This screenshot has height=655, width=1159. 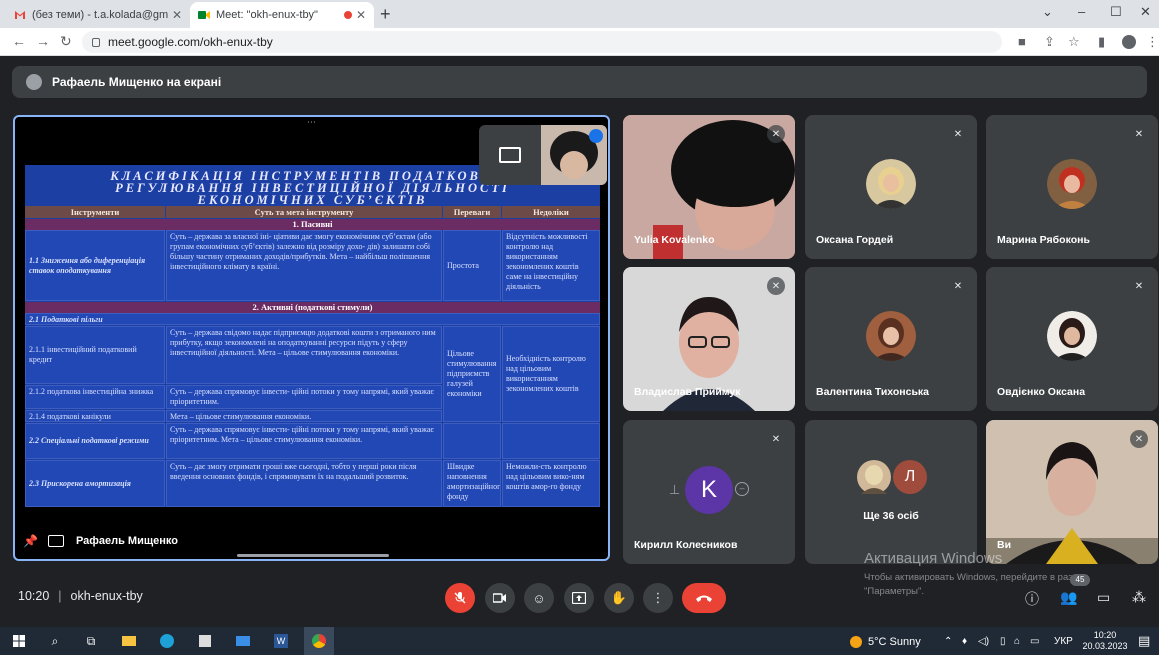 What do you see at coordinates (243, 641) in the screenshot?
I see `mail-icon` at bounding box center [243, 641].